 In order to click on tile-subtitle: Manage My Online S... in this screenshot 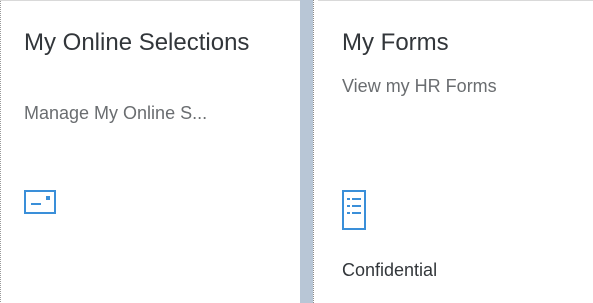, I will do `click(116, 113)`.